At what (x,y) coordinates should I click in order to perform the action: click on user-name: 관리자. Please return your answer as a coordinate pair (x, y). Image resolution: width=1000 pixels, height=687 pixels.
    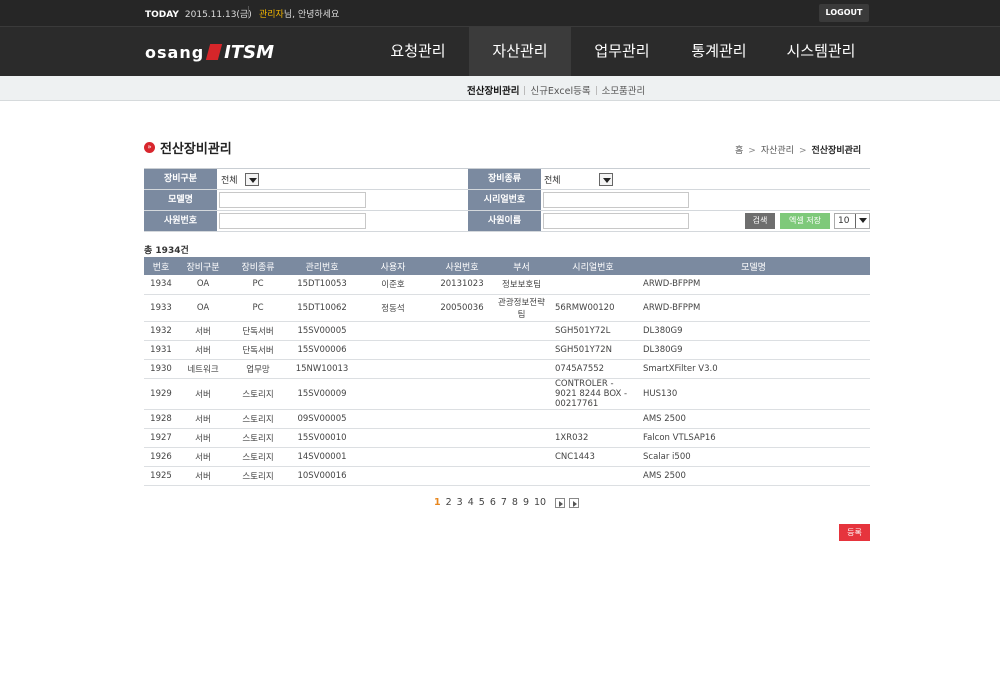
    Looking at the image, I should click on (271, 15).